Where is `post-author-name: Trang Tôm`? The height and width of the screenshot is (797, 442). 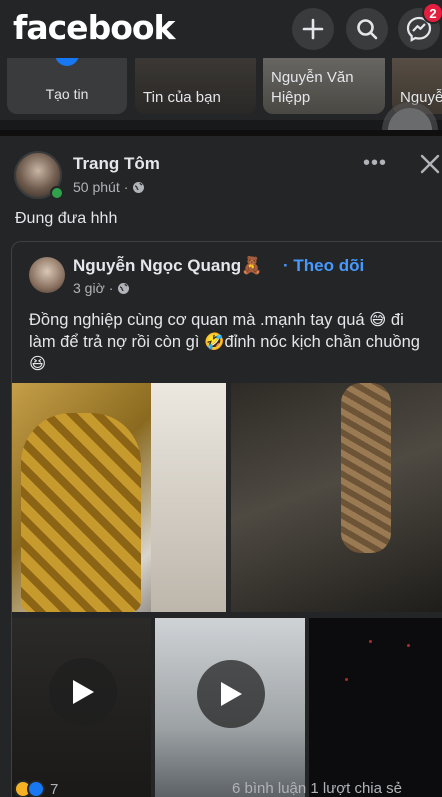 post-author-name: Trang Tôm is located at coordinates (116, 164).